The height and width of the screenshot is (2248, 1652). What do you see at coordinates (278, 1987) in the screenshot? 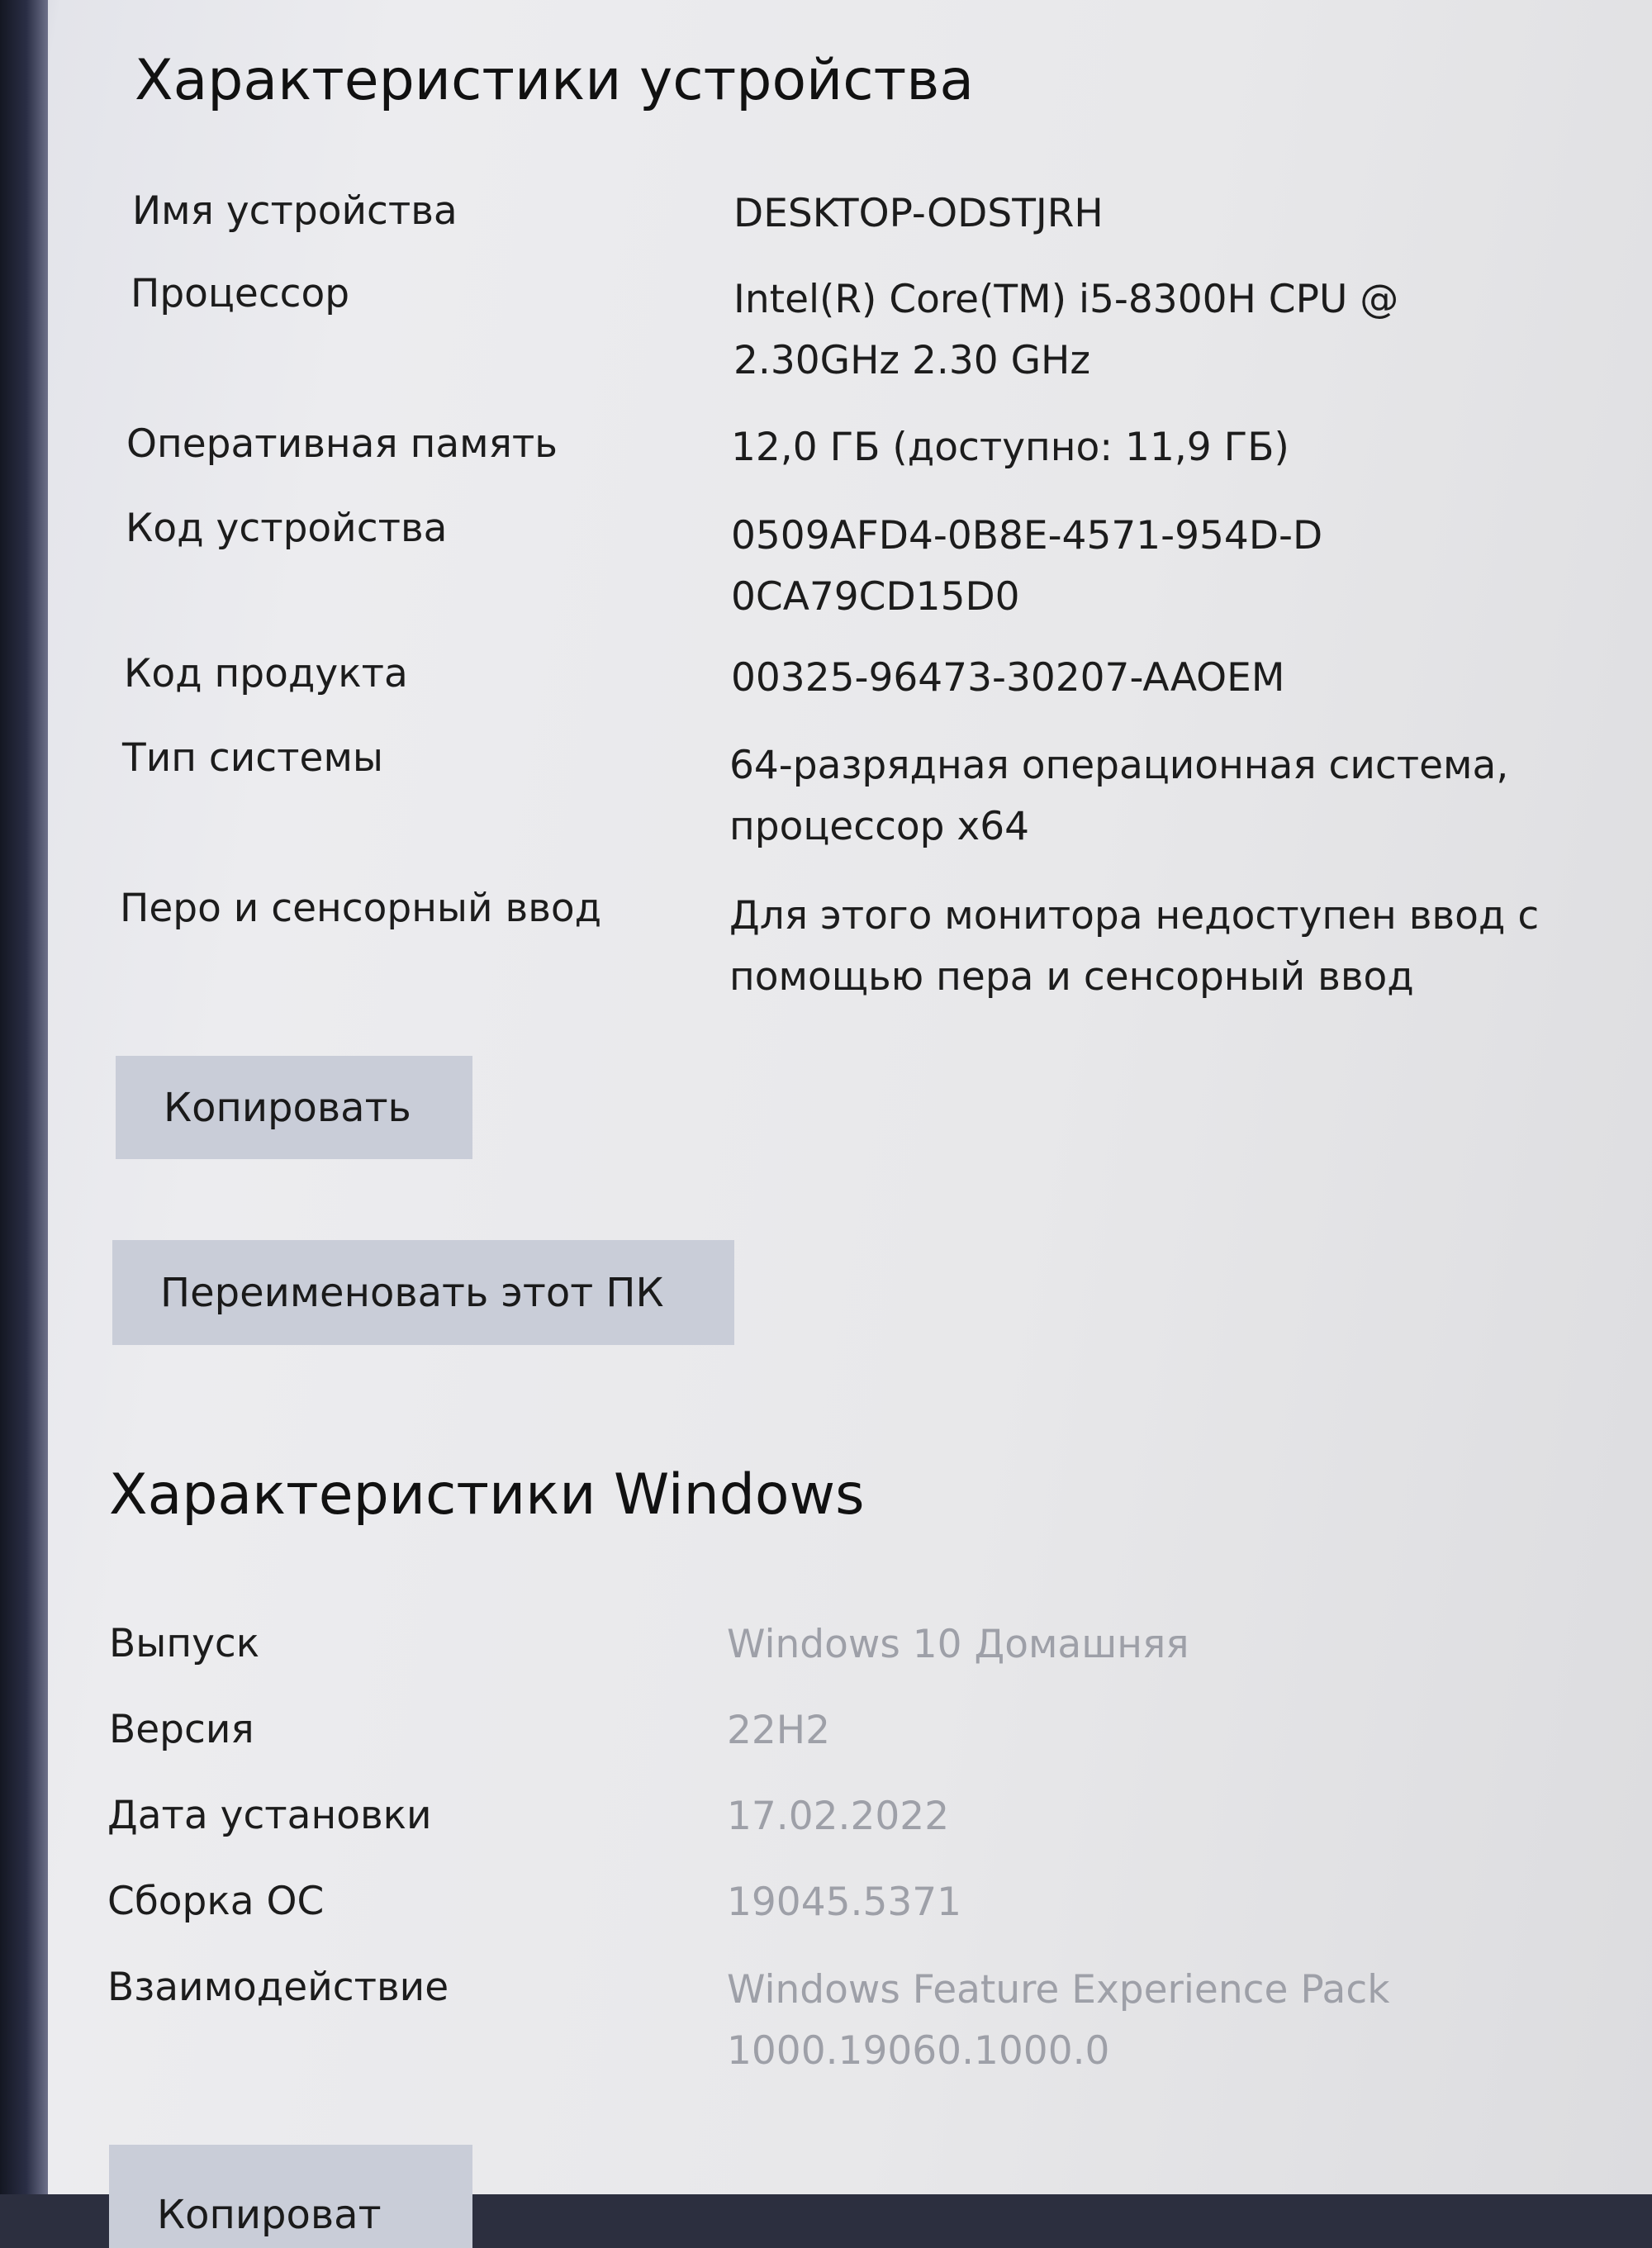
I see `experience-label: Взаимодействие` at bounding box center [278, 1987].